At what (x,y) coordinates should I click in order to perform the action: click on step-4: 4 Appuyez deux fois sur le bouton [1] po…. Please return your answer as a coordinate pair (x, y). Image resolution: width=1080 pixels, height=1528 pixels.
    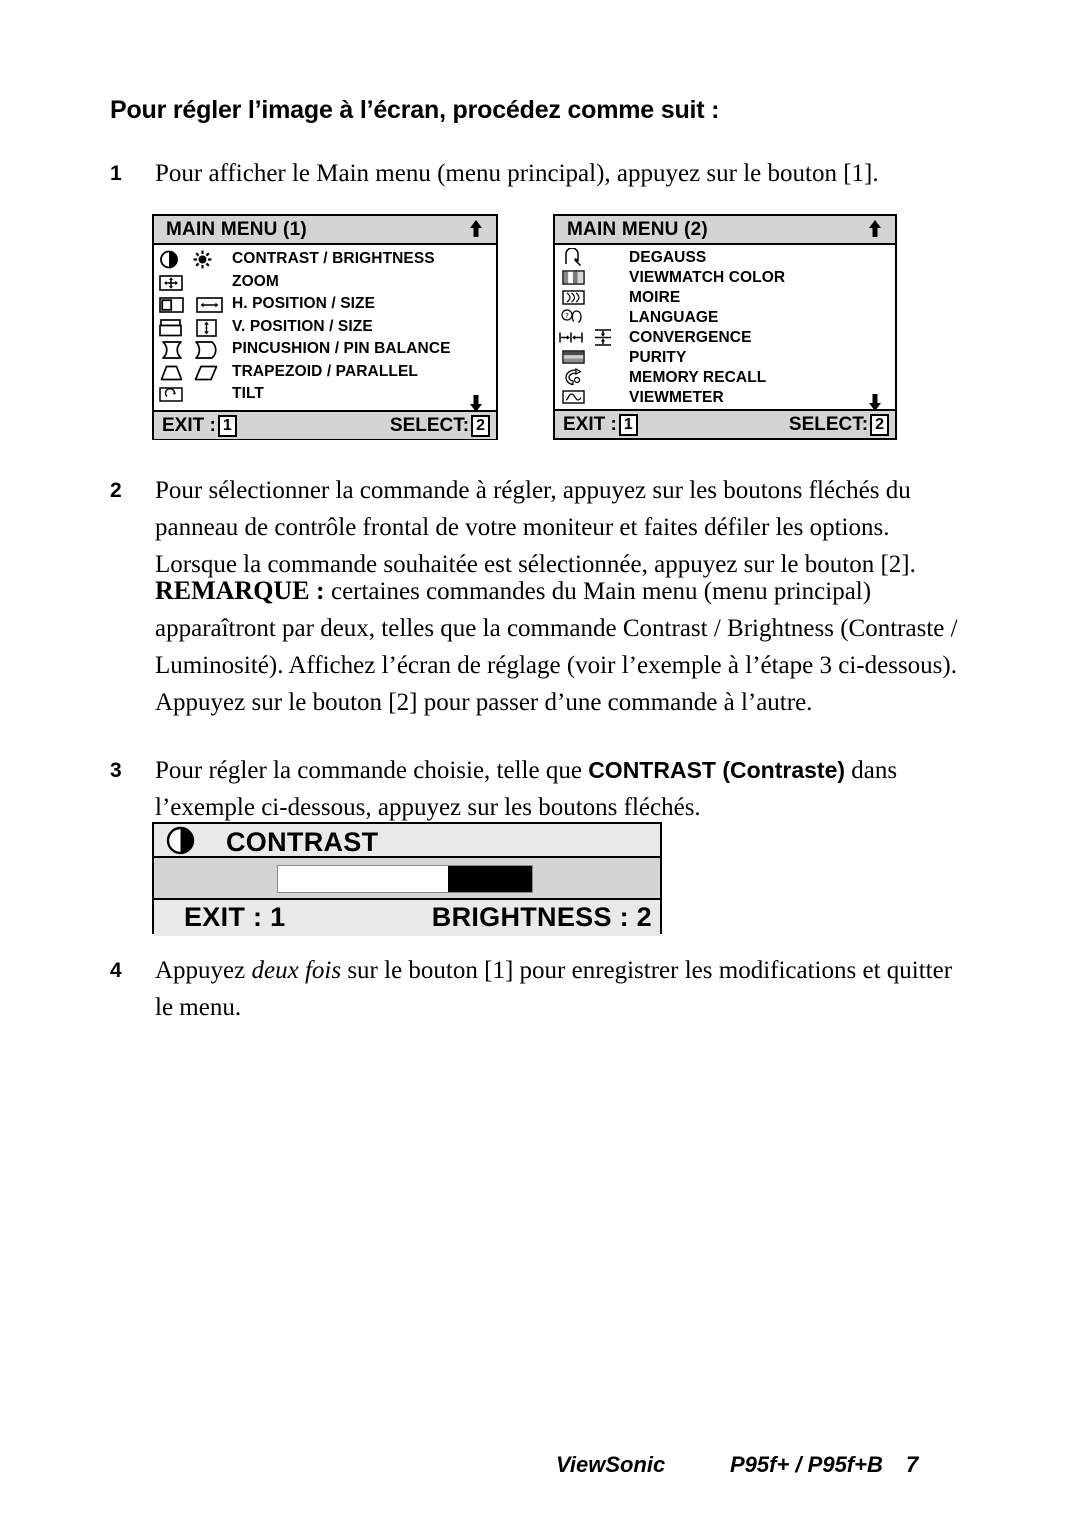
    Looking at the image, I should click on (540, 989).